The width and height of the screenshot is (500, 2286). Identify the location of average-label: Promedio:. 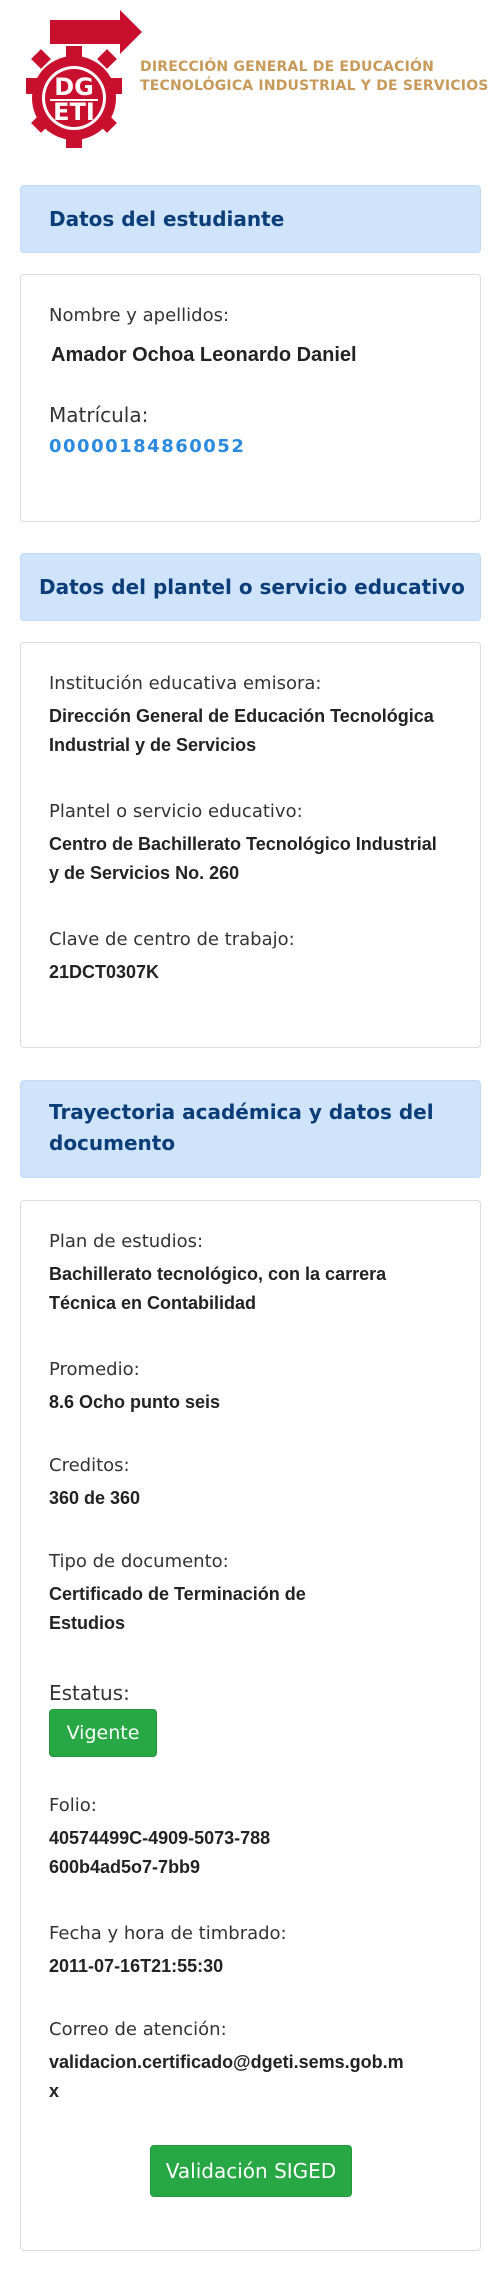
(94, 1369).